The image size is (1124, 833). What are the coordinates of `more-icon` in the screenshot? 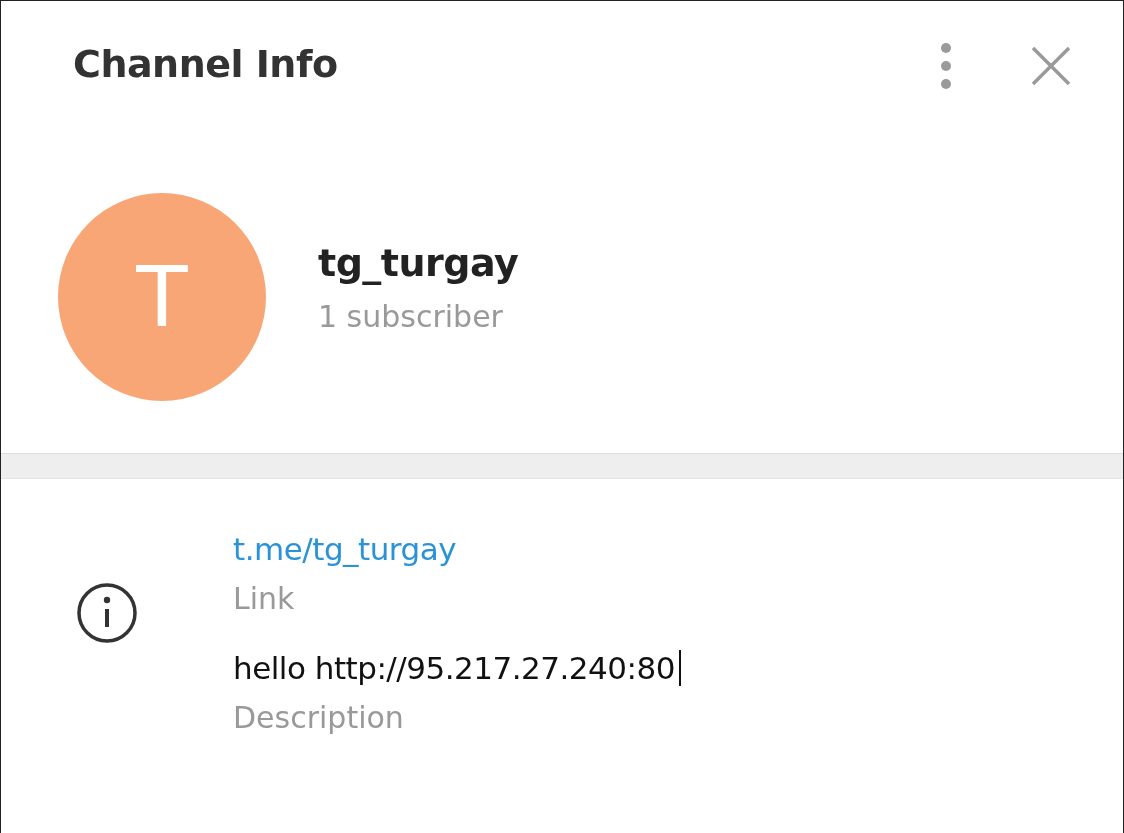 It's located at (946, 66).